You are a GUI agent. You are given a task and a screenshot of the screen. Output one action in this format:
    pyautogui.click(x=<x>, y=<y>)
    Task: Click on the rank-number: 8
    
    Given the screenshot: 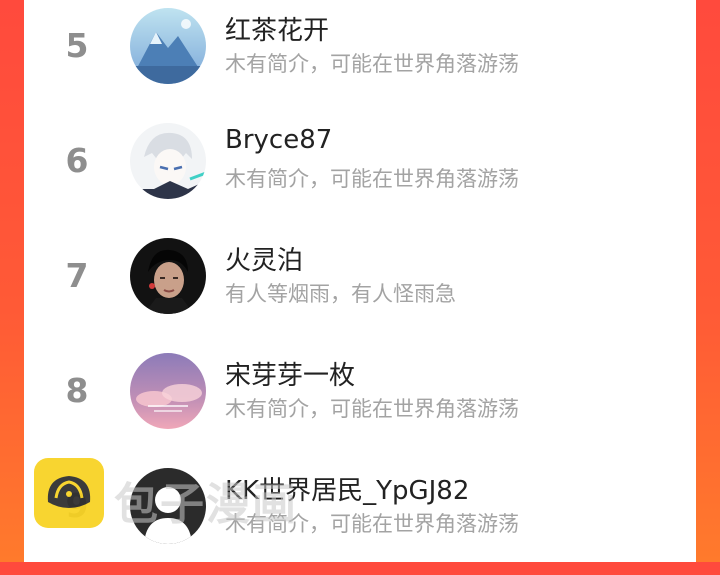 What is the action you would take?
    pyautogui.click(x=77, y=390)
    